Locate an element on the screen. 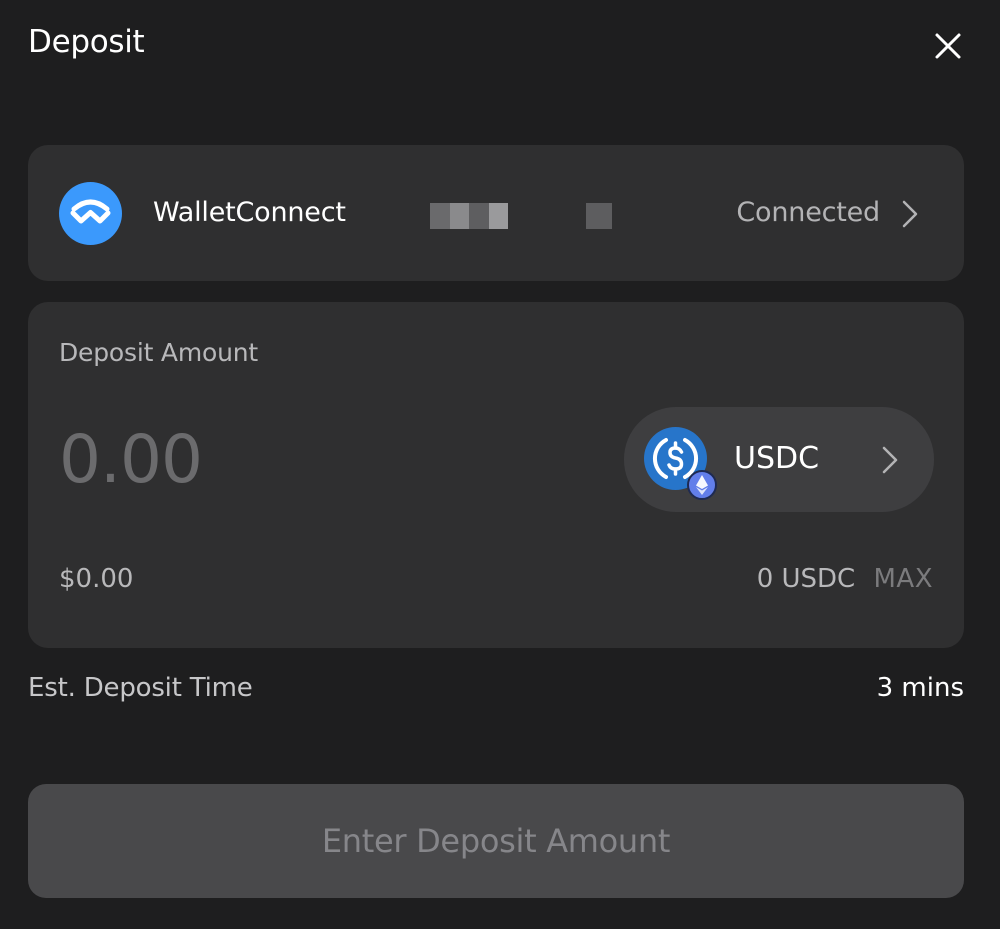 The height and width of the screenshot is (929, 1000). token-selector: USDC is located at coordinates (779, 459).